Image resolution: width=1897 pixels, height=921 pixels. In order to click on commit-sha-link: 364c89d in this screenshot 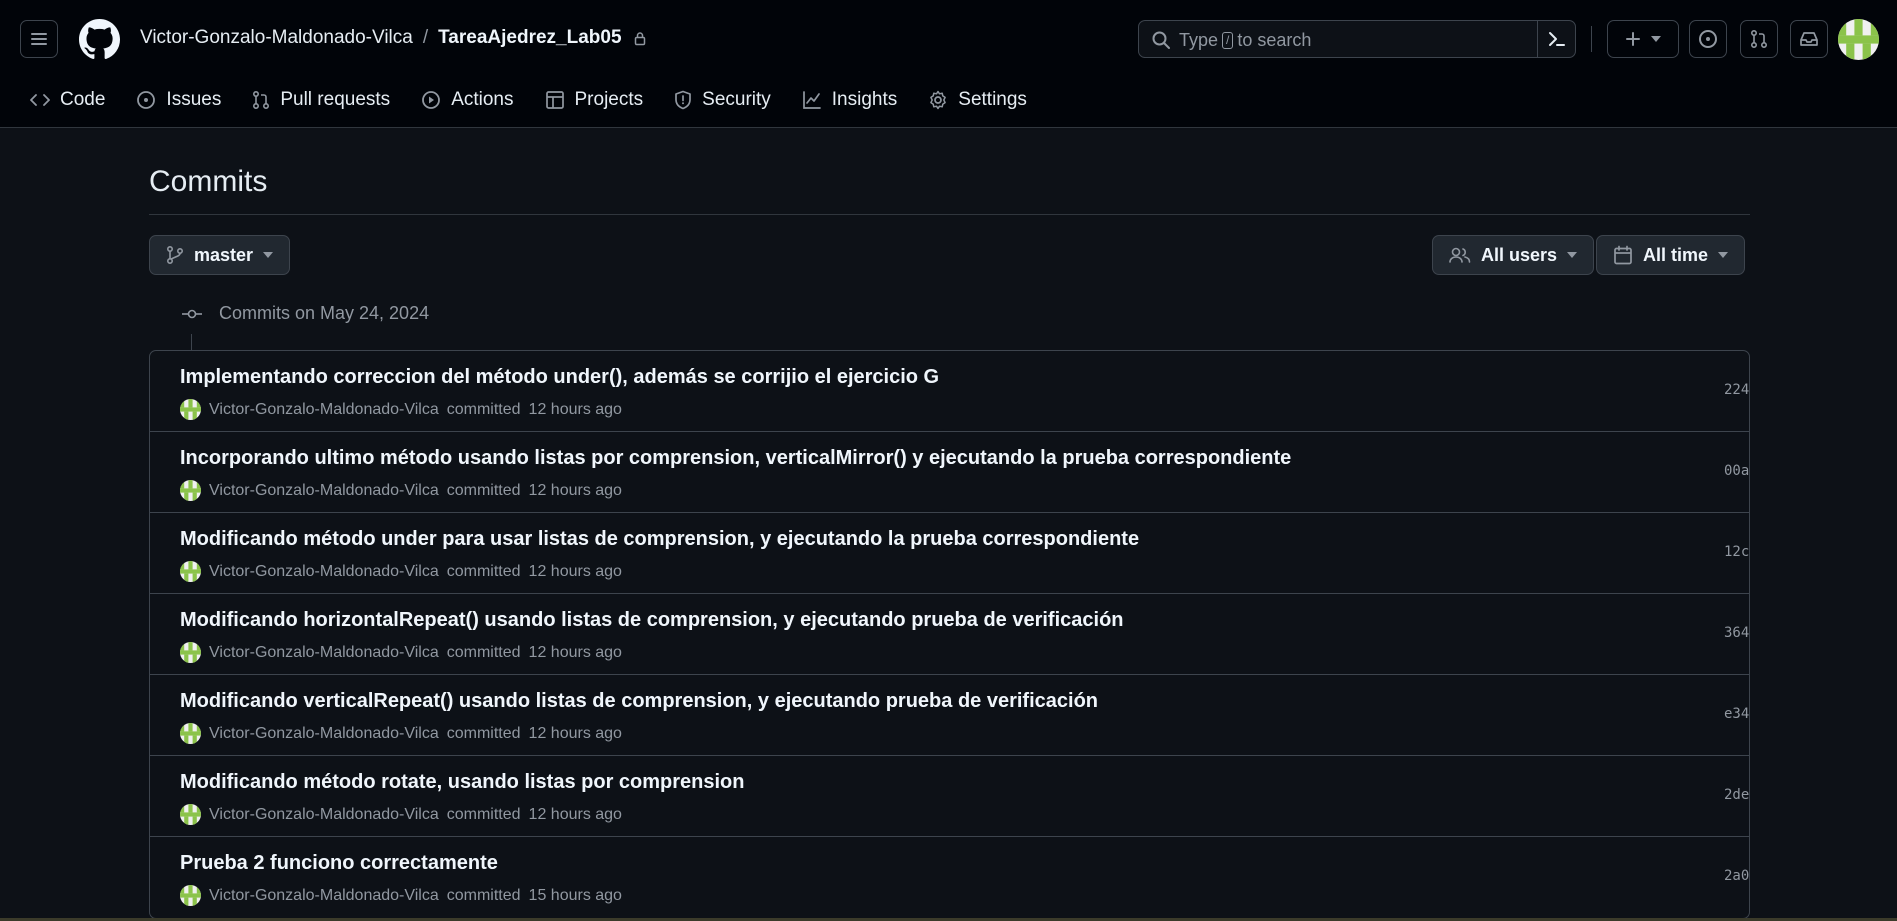, I will do `click(1736, 633)`.